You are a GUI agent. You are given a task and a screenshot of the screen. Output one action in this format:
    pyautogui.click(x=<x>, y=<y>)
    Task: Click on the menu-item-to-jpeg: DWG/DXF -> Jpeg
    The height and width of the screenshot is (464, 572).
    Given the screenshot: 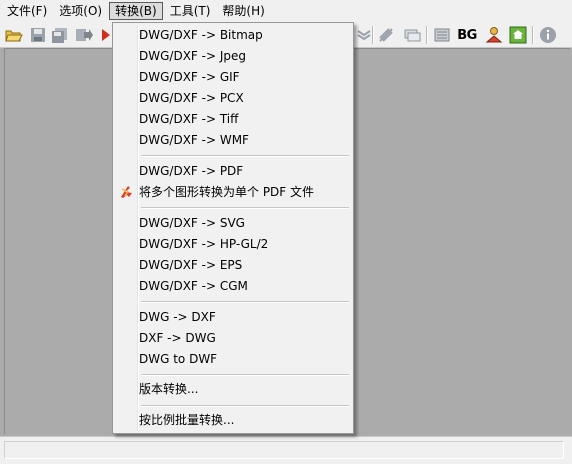 What is the action you would take?
    pyautogui.click(x=233, y=56)
    